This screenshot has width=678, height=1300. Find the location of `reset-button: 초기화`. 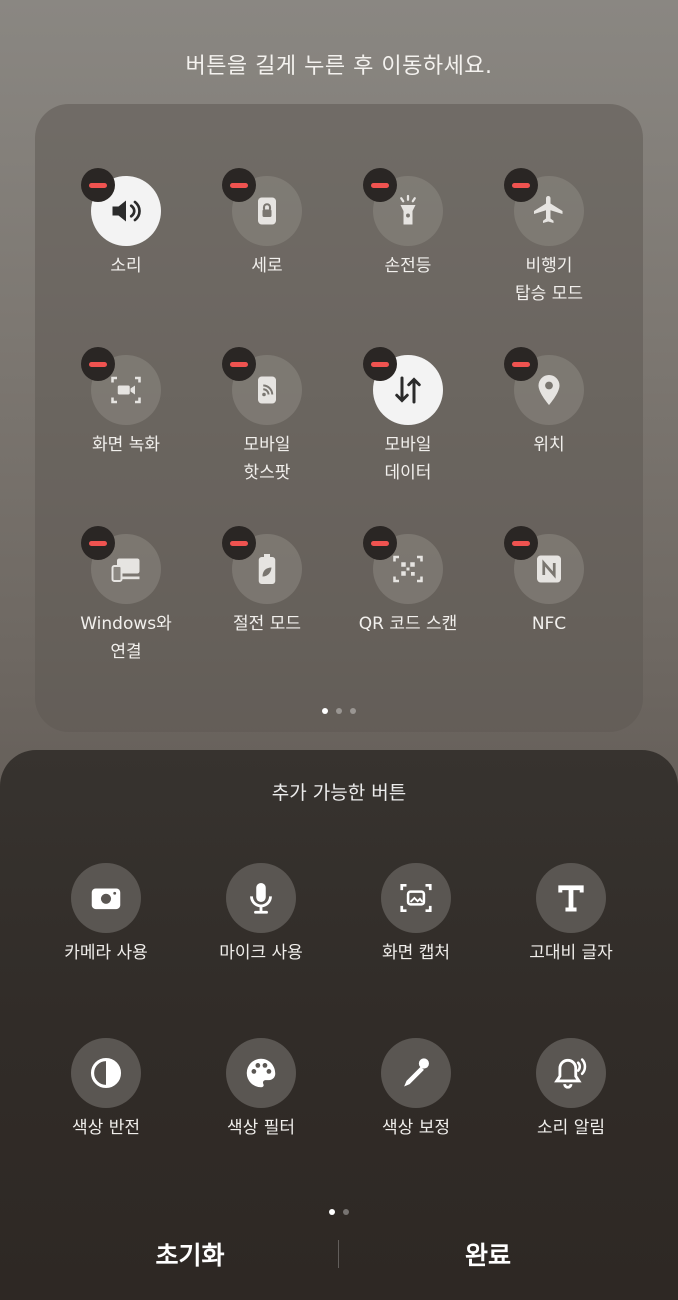

reset-button: 초기화 is located at coordinates (190, 1254).